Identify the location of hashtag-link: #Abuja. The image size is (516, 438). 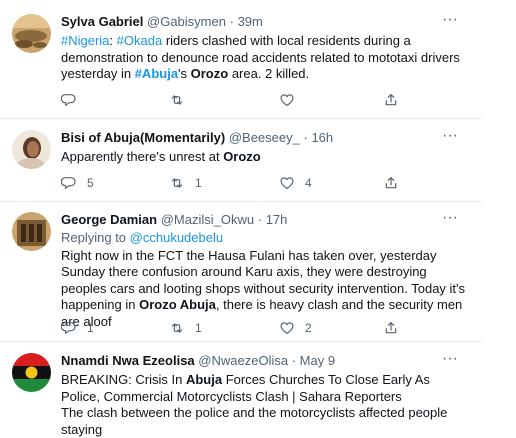
(156, 73).